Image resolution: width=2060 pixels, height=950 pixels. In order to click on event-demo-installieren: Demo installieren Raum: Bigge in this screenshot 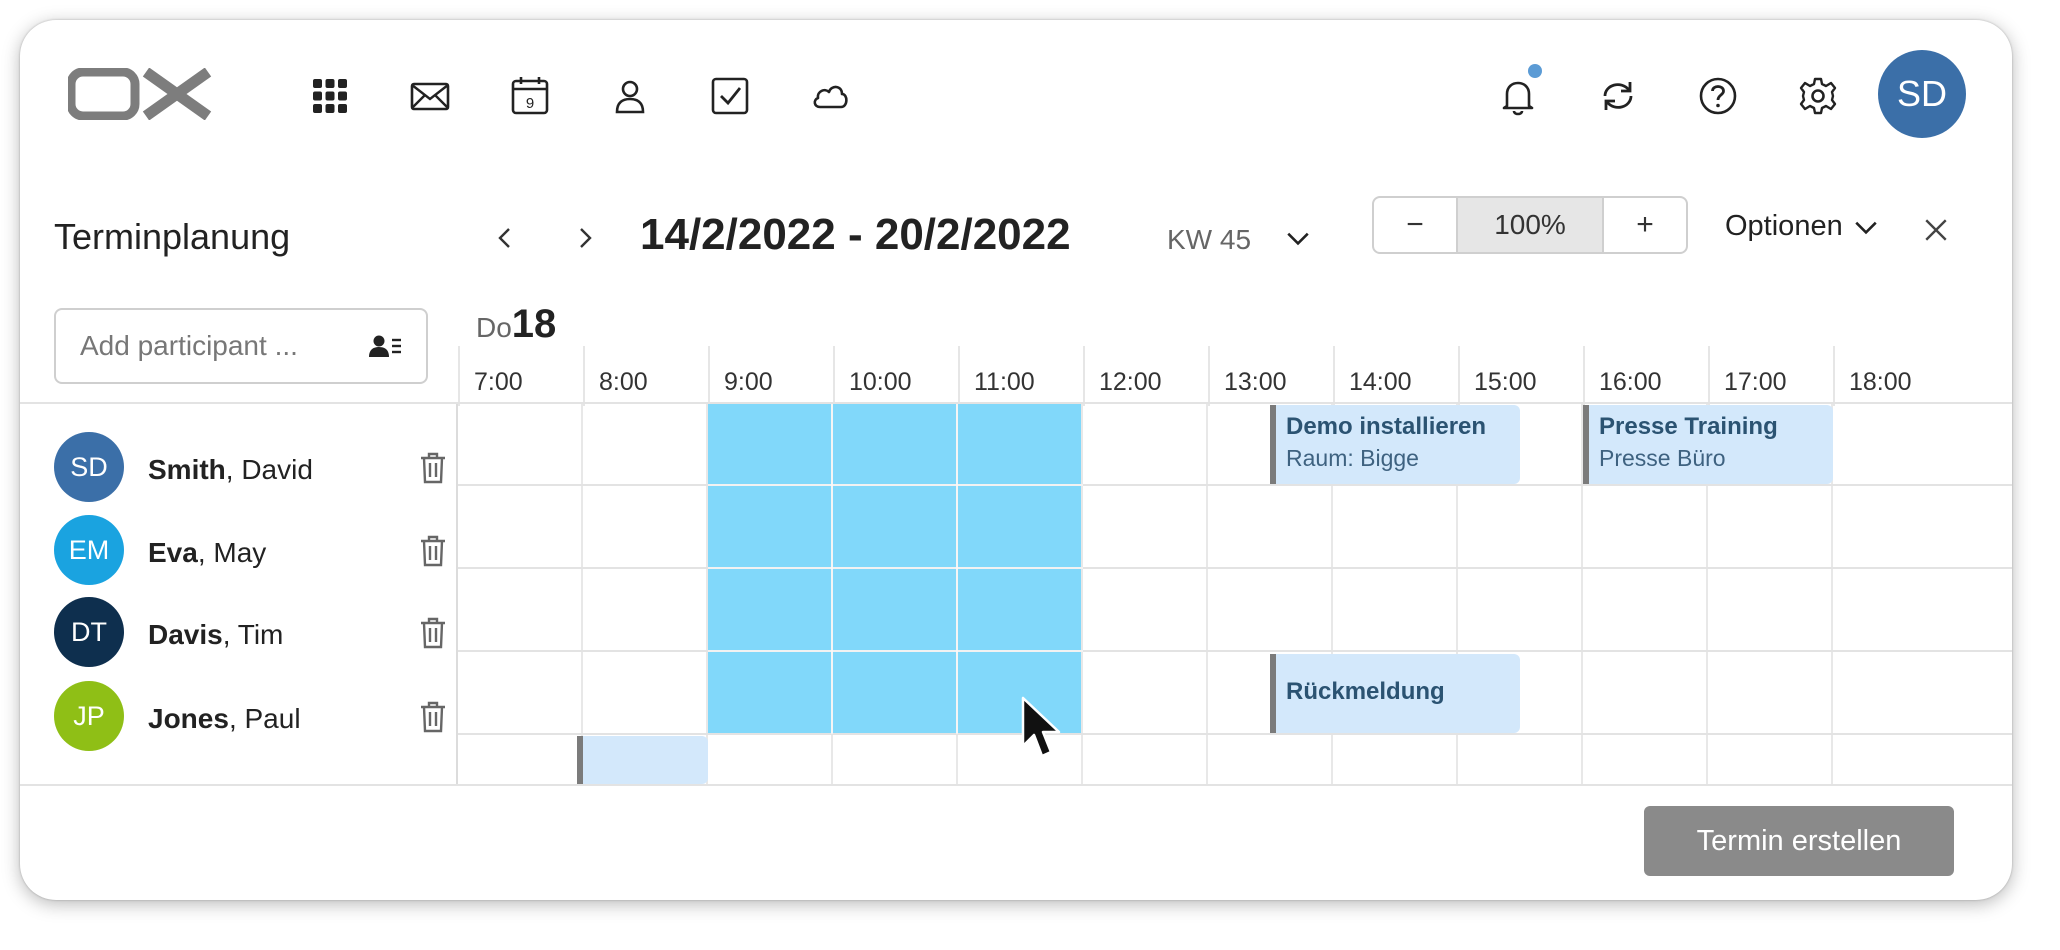, I will do `click(1395, 444)`.